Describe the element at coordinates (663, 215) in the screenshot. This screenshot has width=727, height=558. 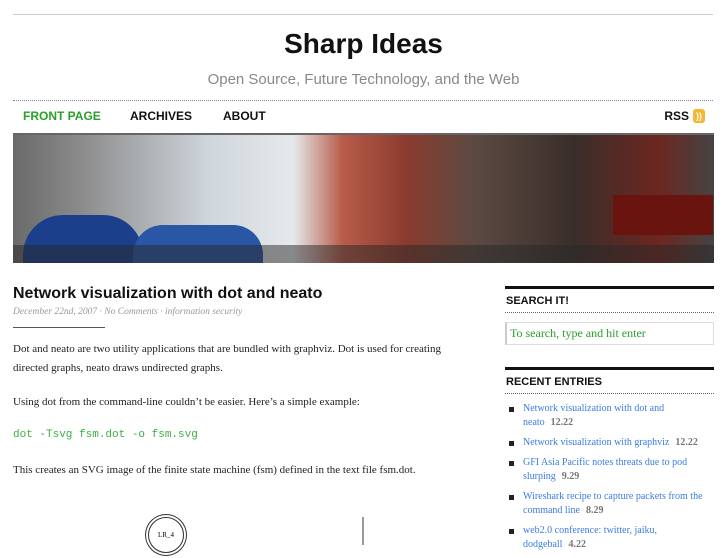
I see `cafe-sign` at that location.